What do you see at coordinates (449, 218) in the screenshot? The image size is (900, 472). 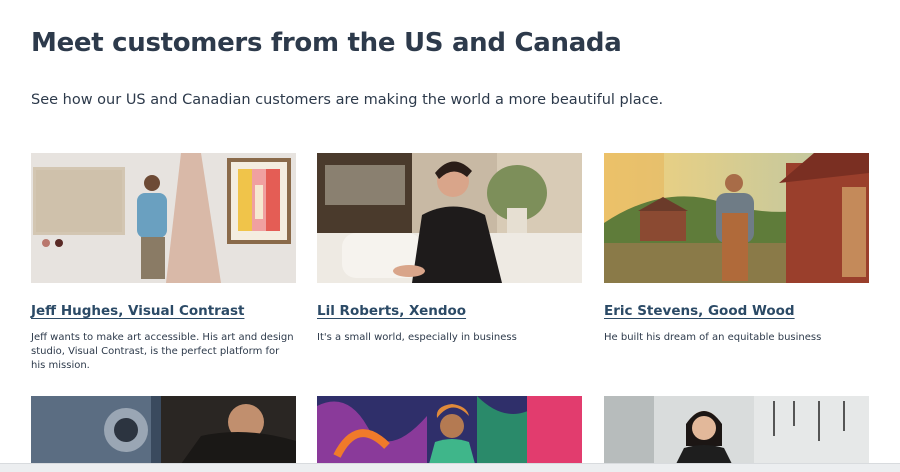 I see `customer-photo-lil` at bounding box center [449, 218].